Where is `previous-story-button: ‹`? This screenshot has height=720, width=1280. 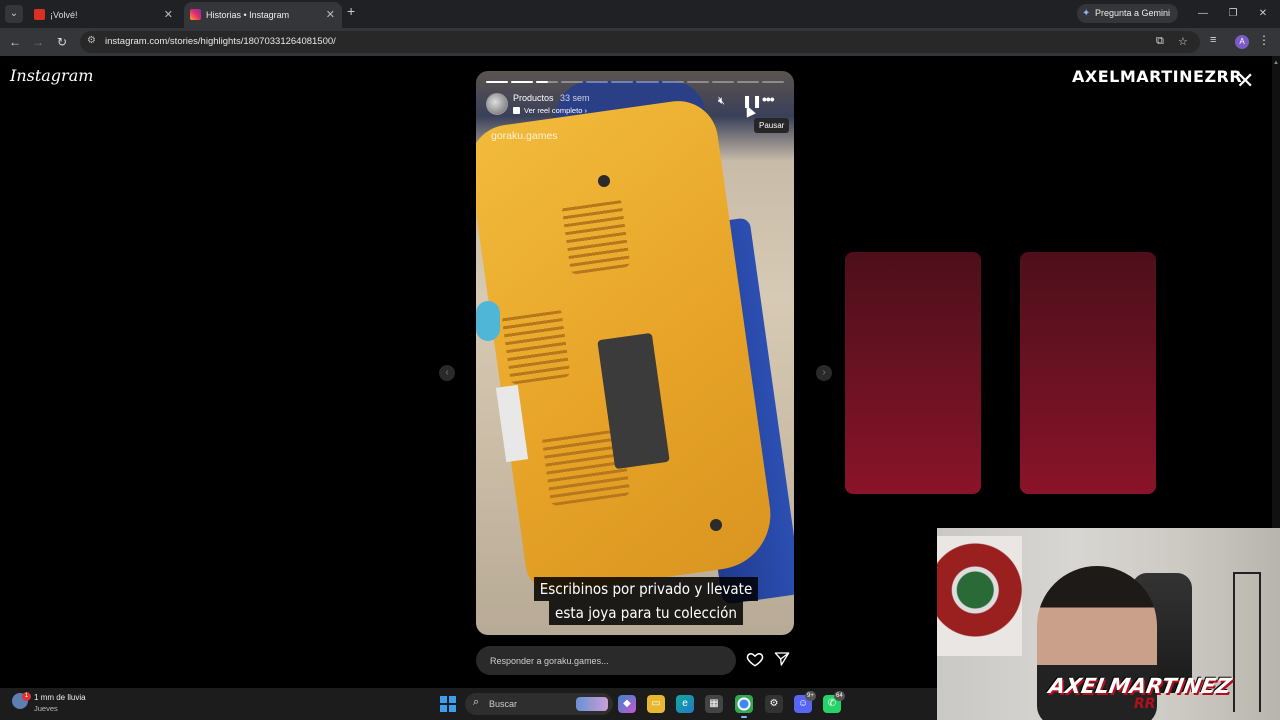
previous-story-button: ‹ is located at coordinates (447, 373).